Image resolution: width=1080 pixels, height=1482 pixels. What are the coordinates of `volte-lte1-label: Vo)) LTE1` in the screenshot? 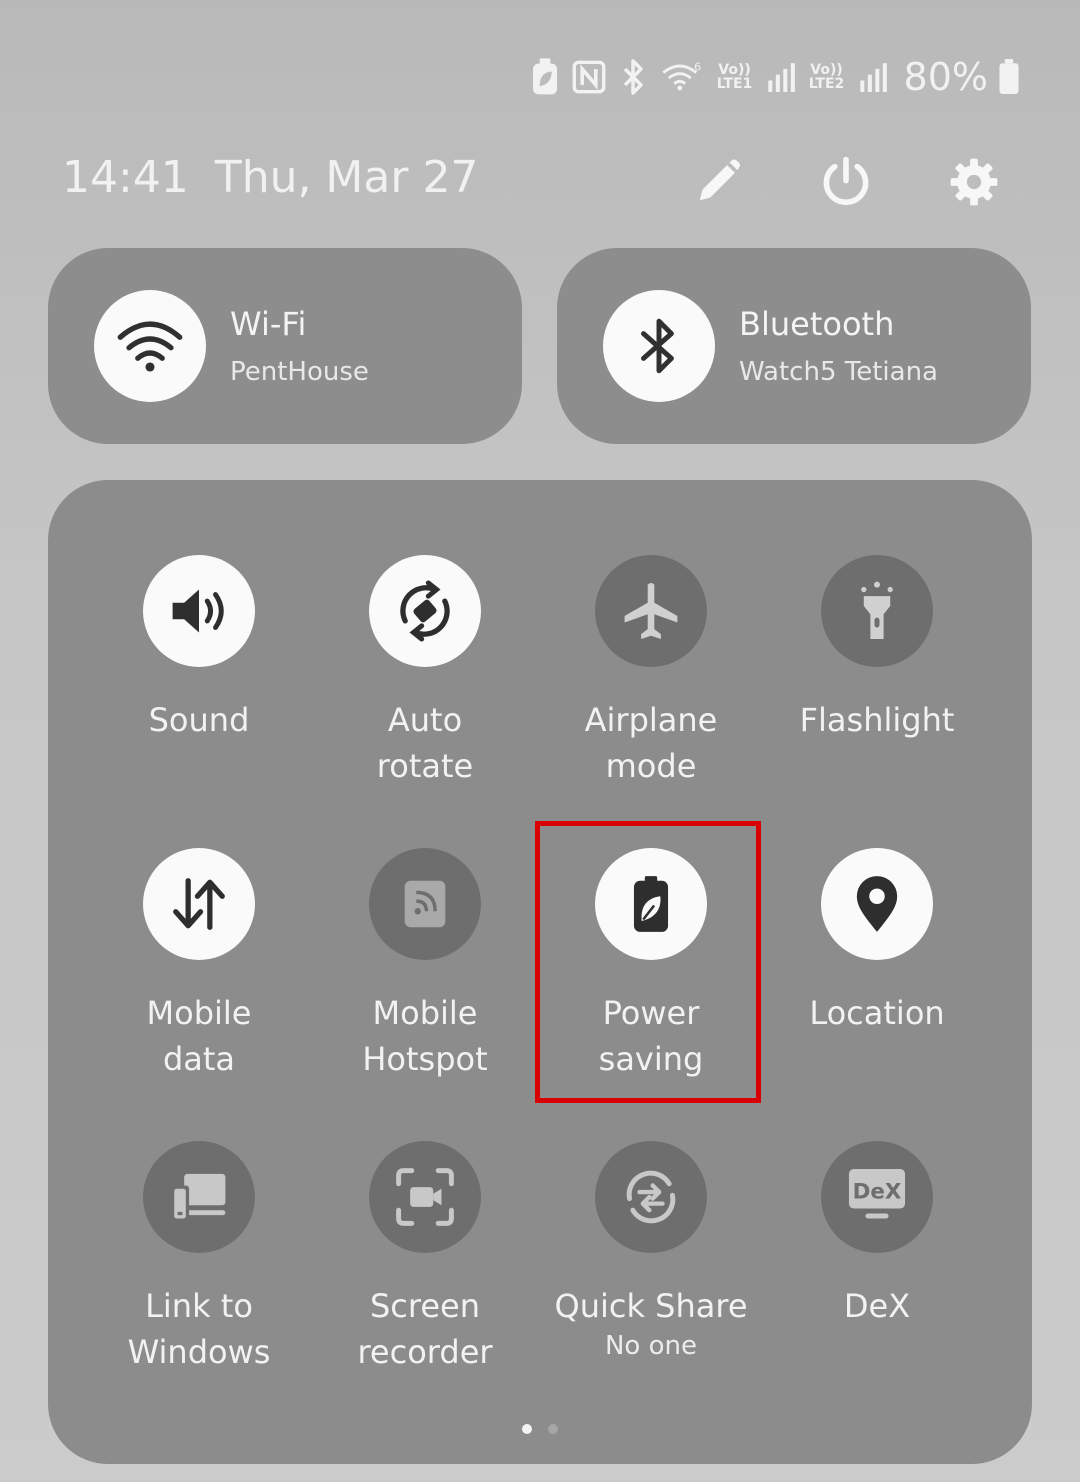 It's located at (734, 77).